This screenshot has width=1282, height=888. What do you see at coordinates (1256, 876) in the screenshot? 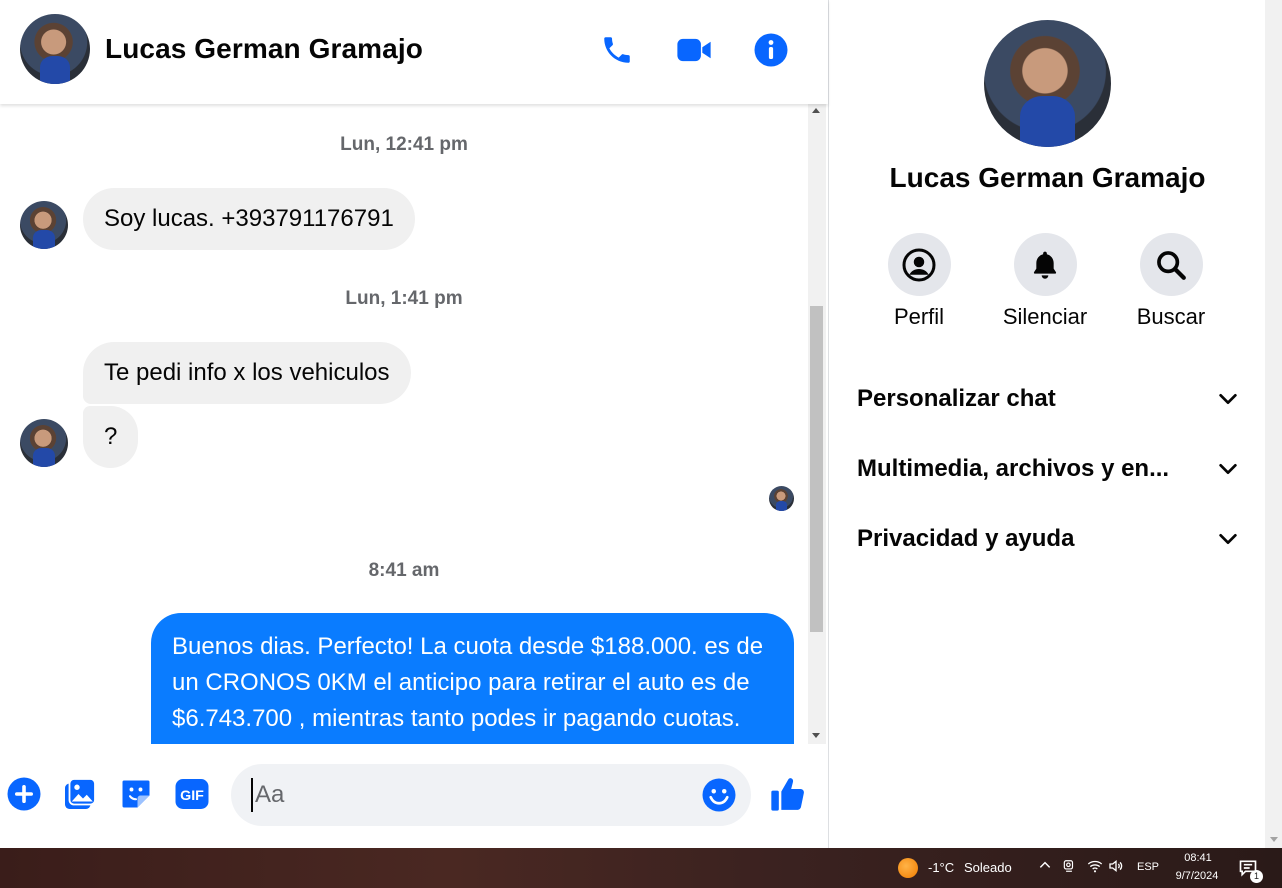
I see `notification-count-badge: 1` at bounding box center [1256, 876].